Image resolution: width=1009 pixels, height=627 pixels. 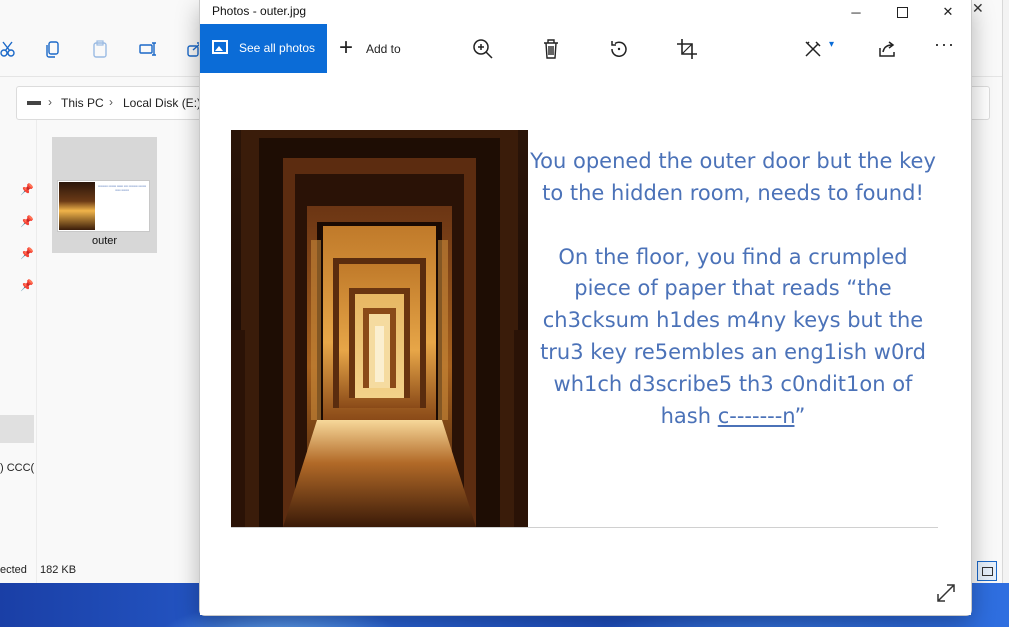 I want to click on plus-icon: +, so click(x=346, y=47).